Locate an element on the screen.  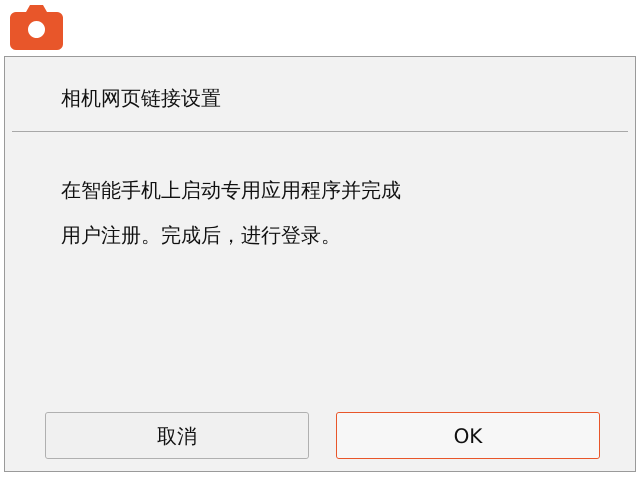
ok-button: OK is located at coordinates (468, 435).